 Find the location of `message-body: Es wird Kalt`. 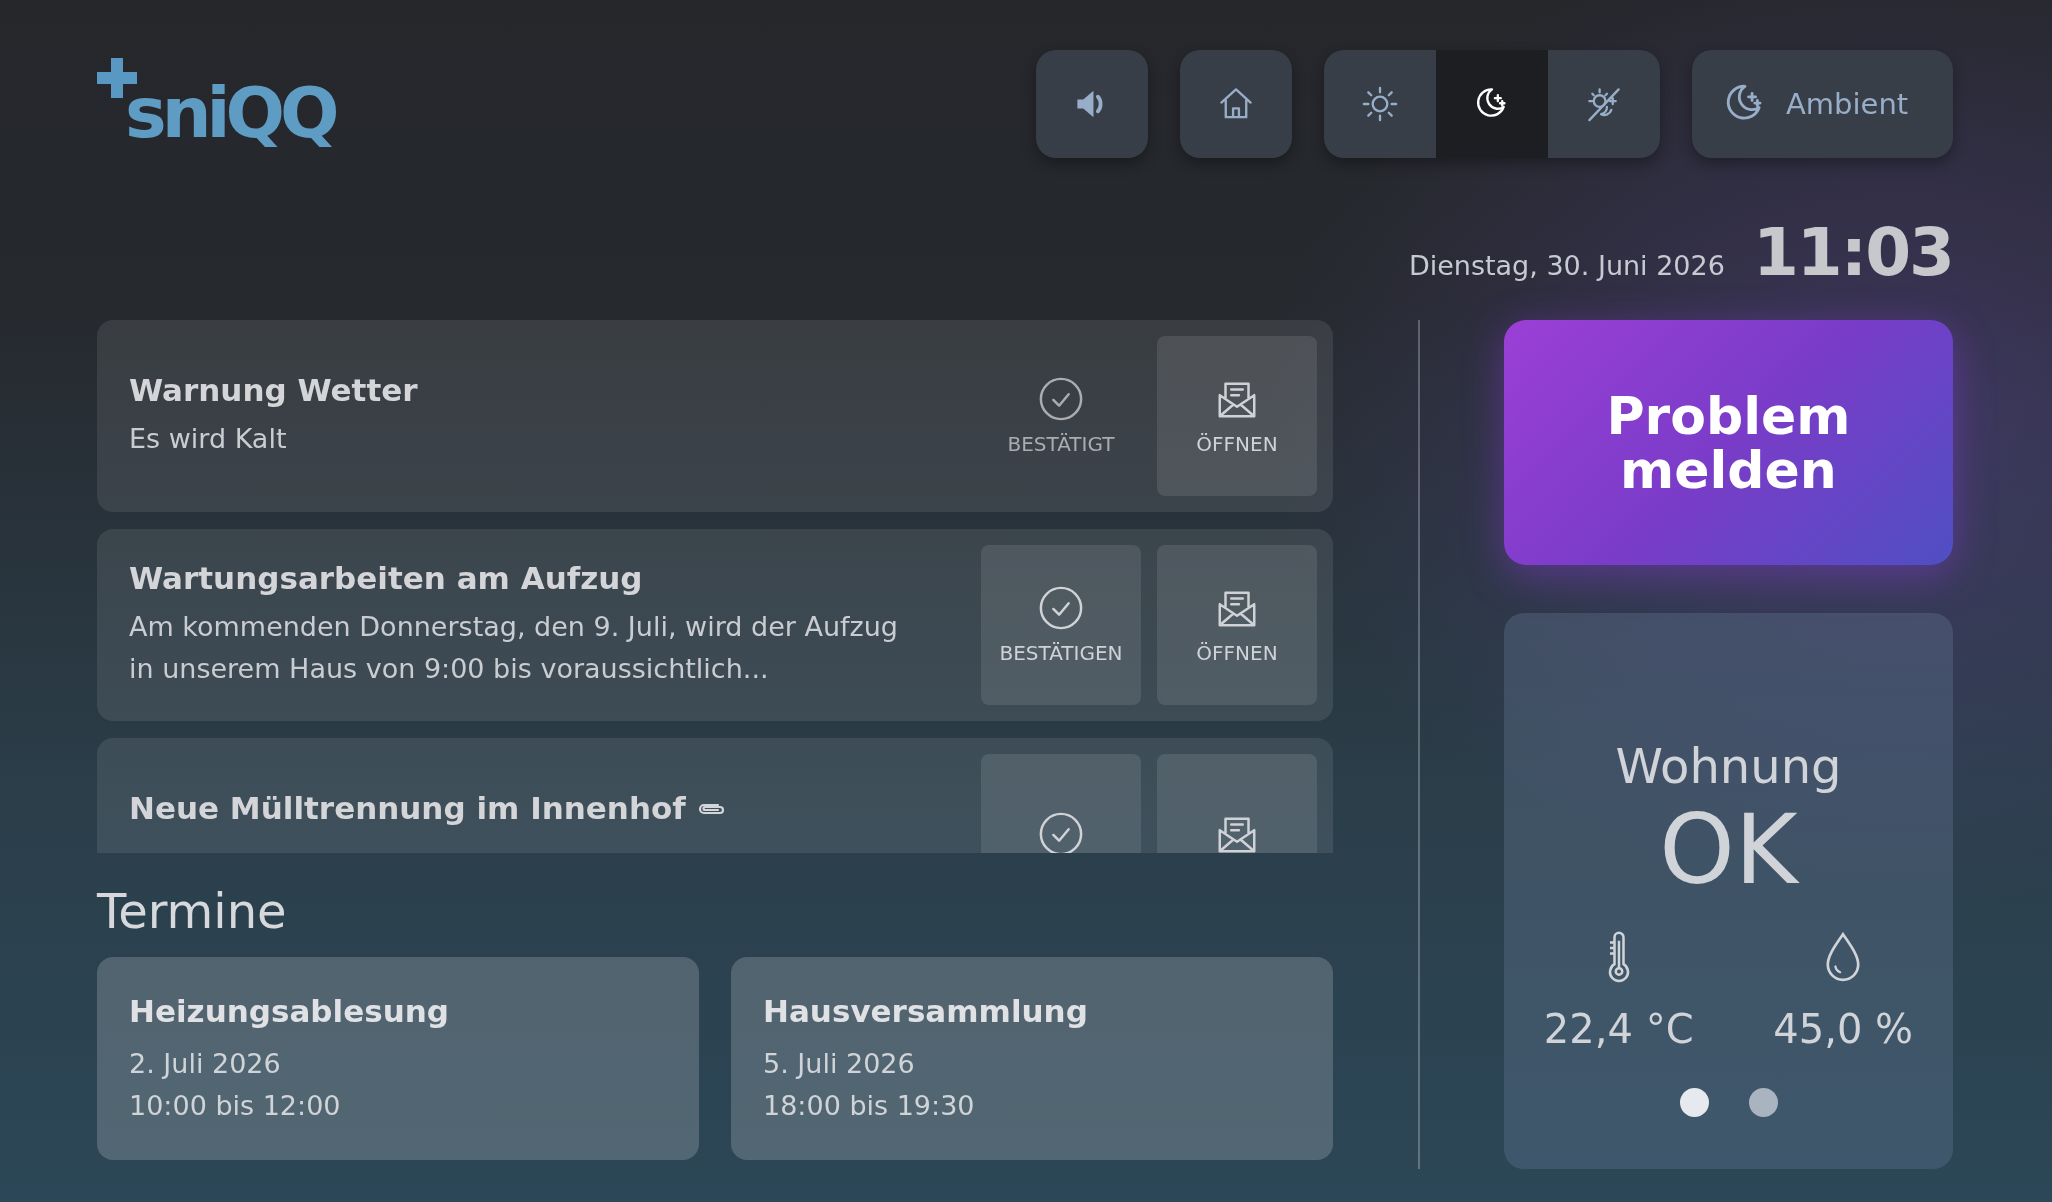

message-body: Es wird Kalt is located at coordinates (208, 439).